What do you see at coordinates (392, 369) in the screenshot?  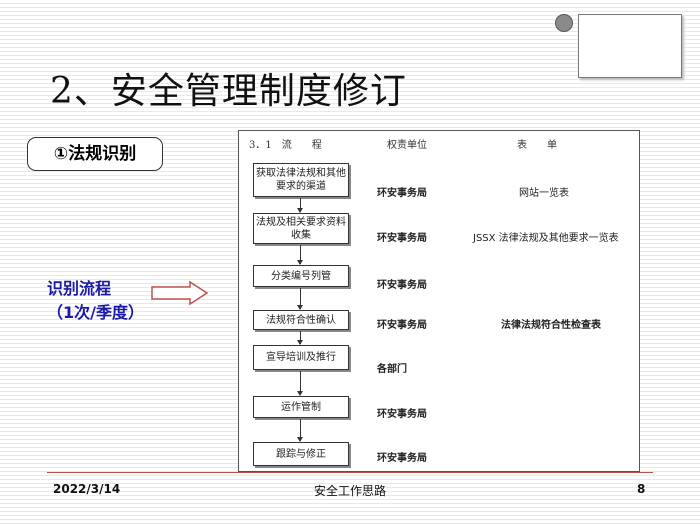 I see `unit-cell: 各部门` at bounding box center [392, 369].